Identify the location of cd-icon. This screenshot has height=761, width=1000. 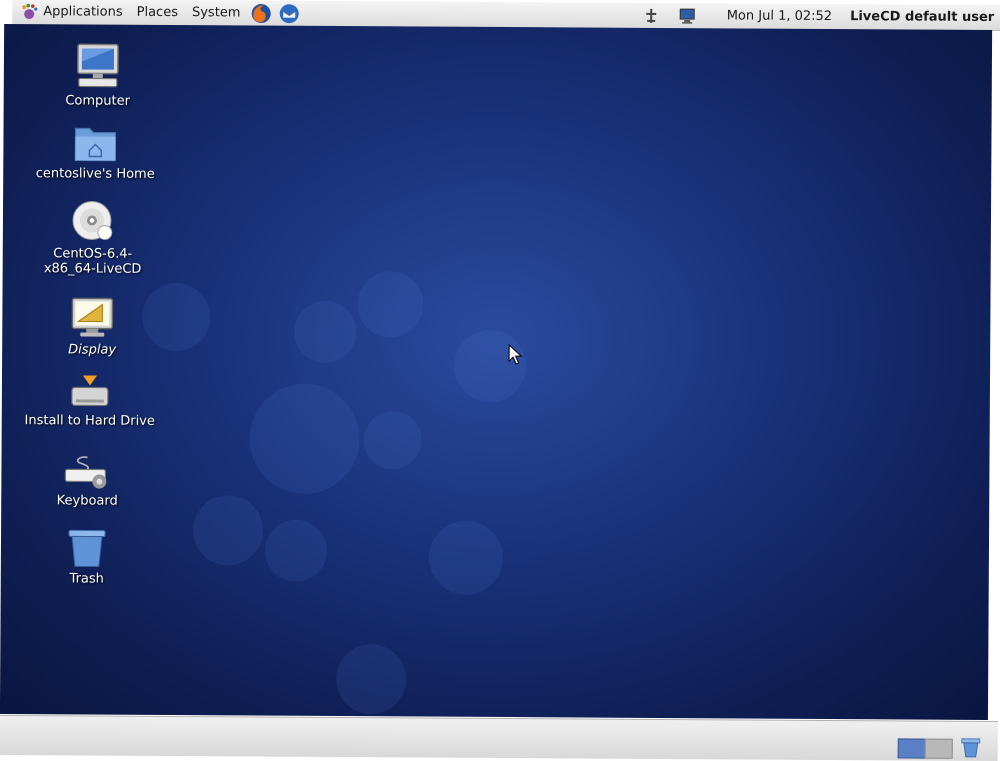
(92, 221).